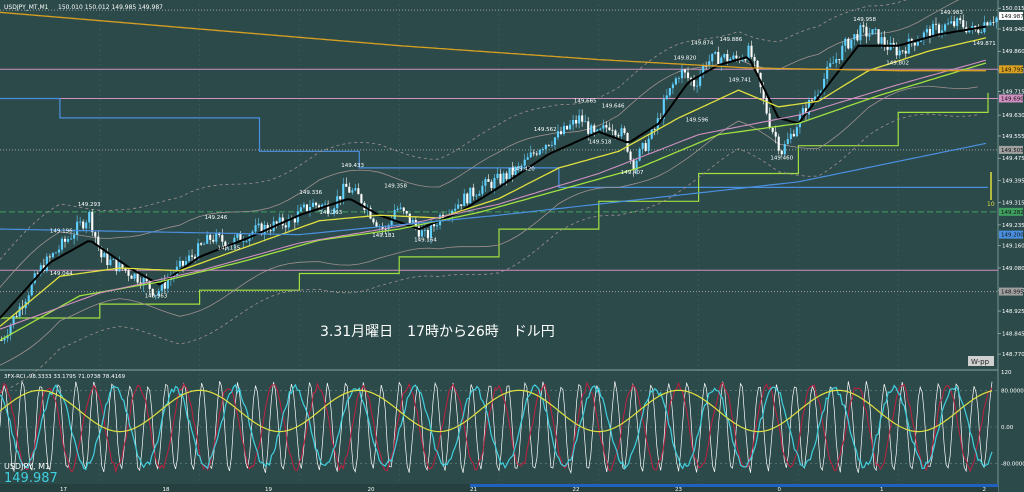 This screenshot has width=1024, height=492. I want to click on time-tick-label: 19, so click(268, 489).